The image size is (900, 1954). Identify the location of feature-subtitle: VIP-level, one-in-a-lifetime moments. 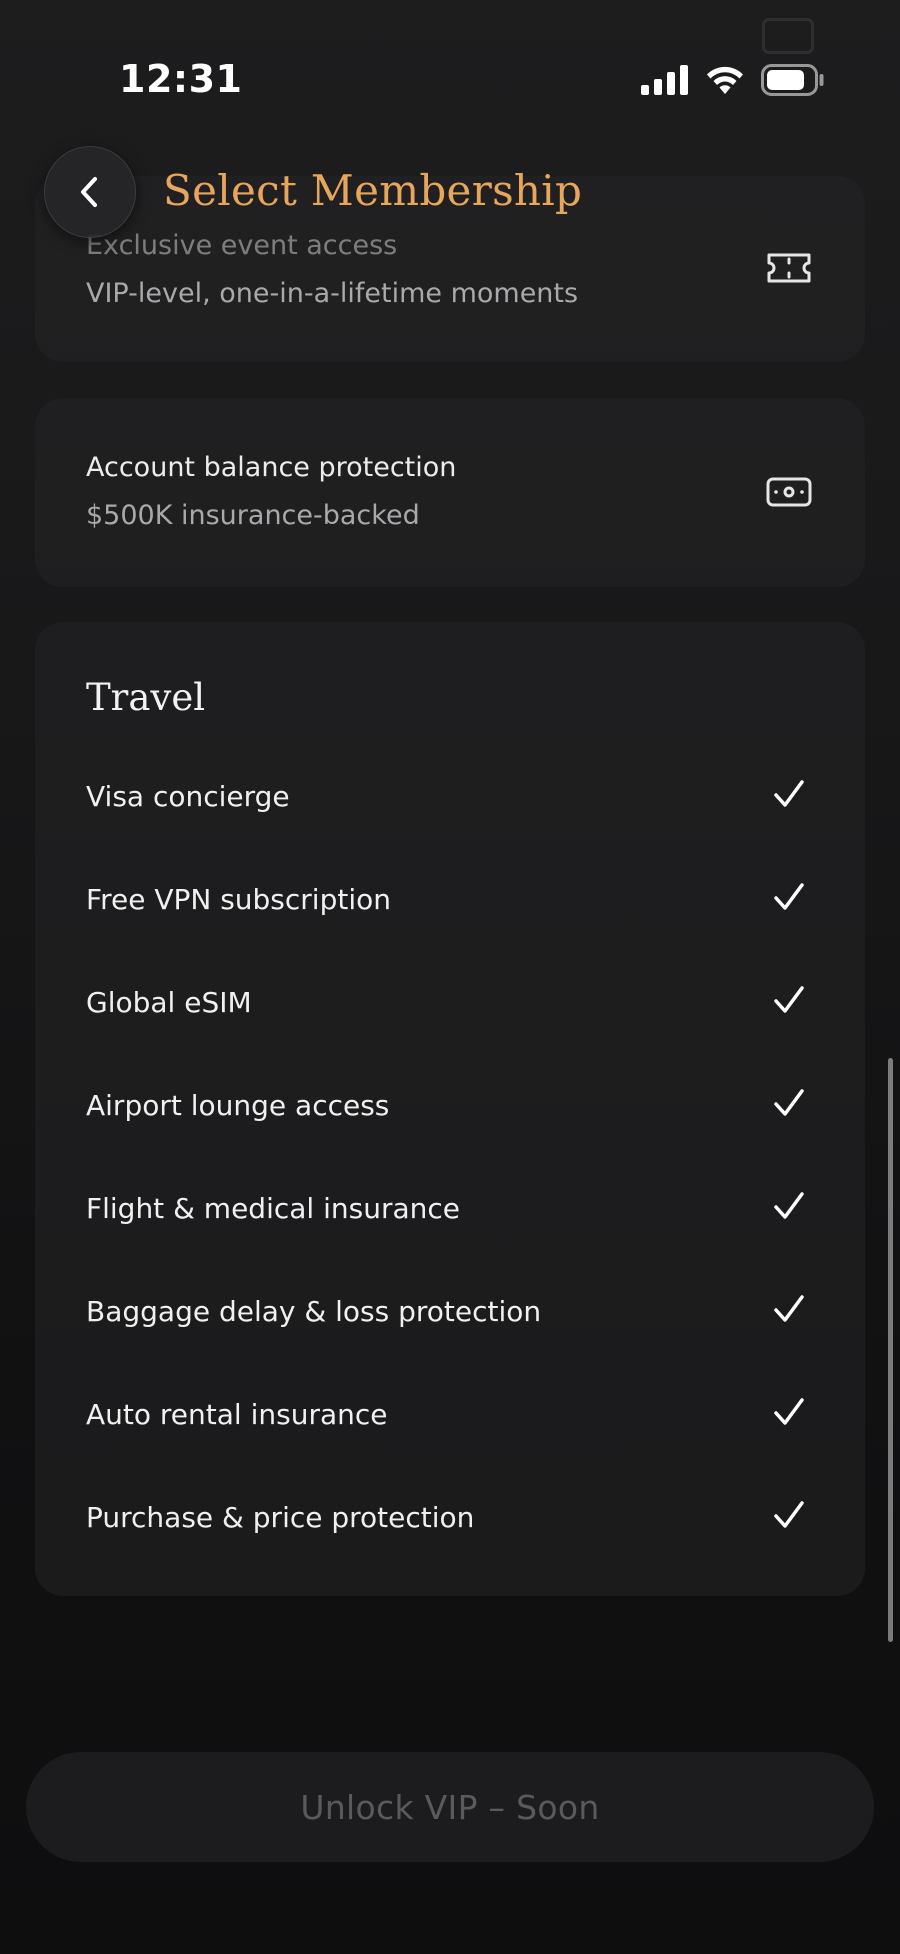
(332, 293).